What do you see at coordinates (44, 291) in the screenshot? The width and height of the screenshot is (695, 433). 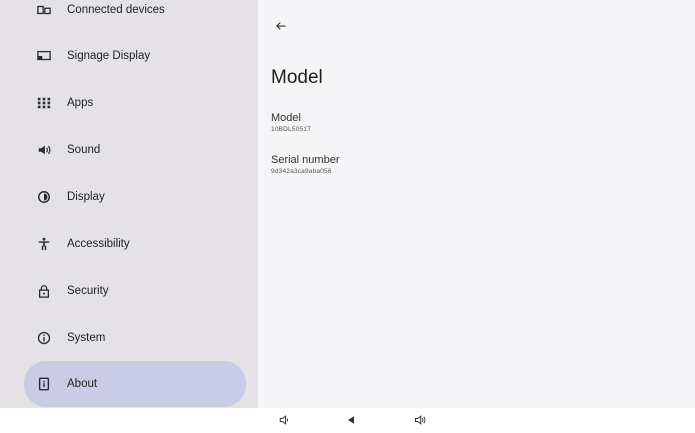 I see `lock-icon` at bounding box center [44, 291].